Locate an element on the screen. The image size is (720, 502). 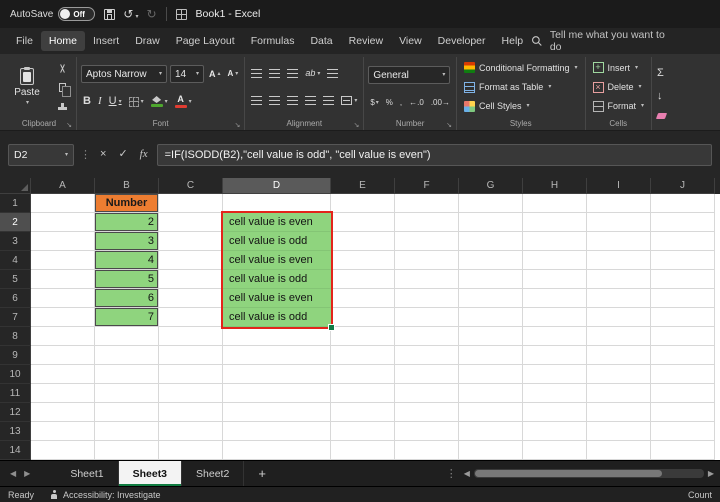
cell-H1 is located at coordinates (555, 203).